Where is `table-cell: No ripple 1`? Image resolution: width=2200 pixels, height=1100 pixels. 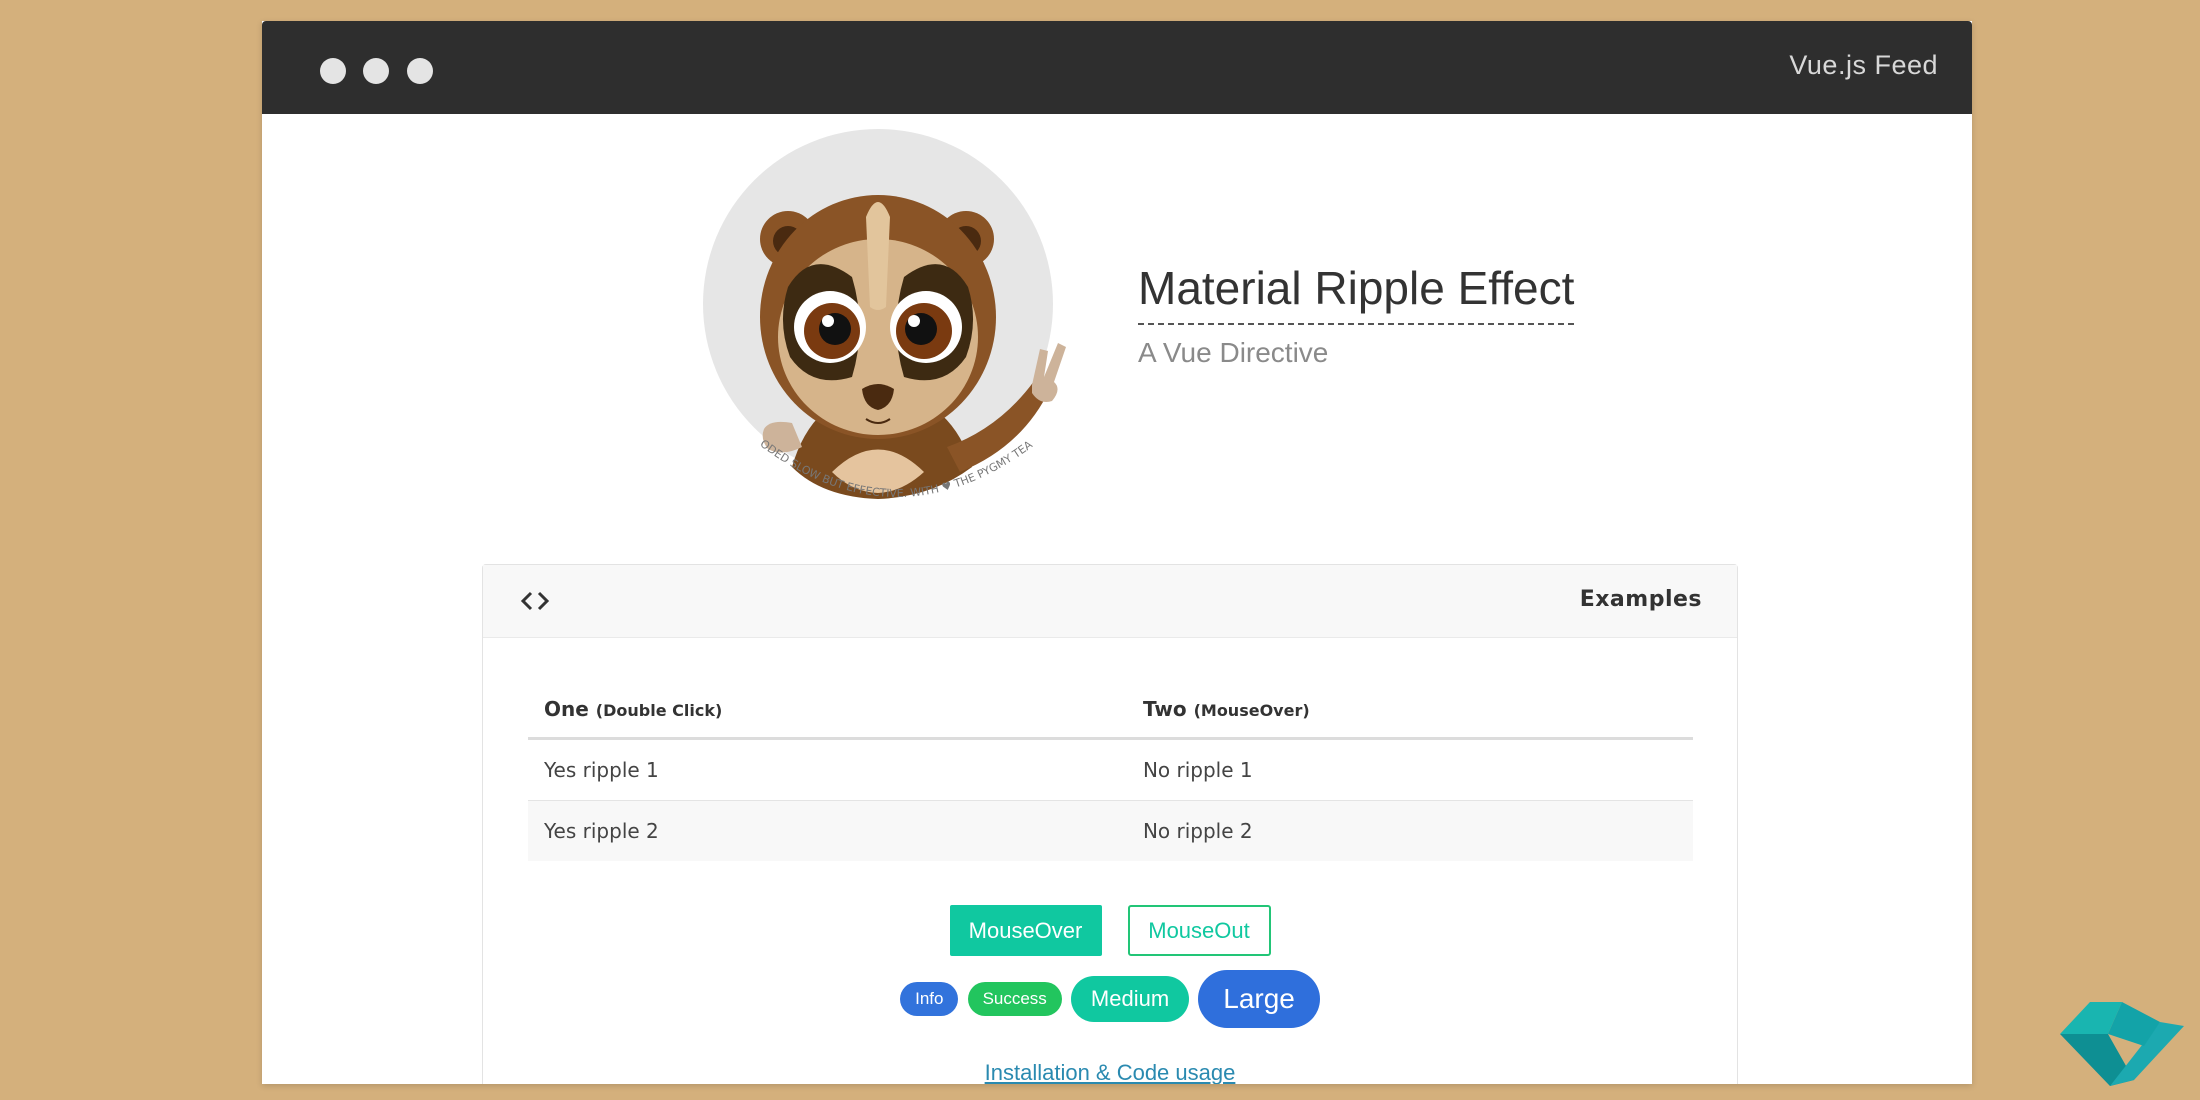
table-cell: No ripple 1 is located at coordinates (1409, 769).